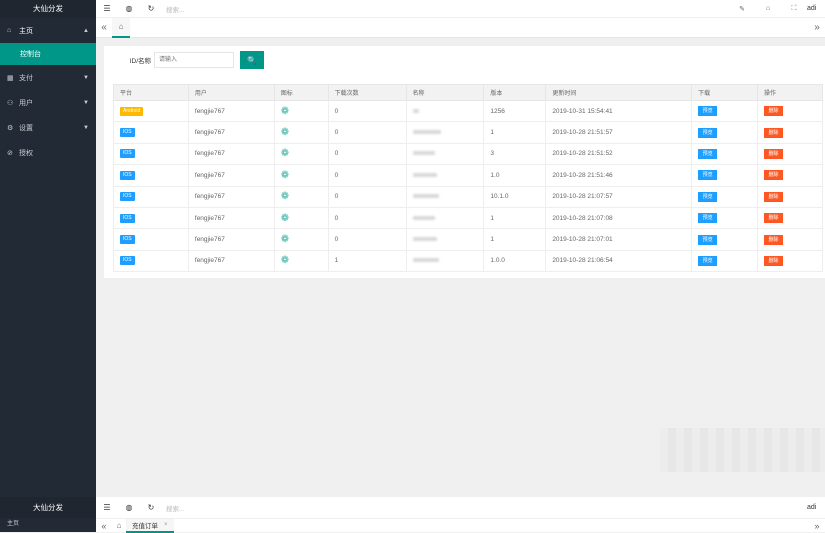 The width and height of the screenshot is (825, 533). What do you see at coordinates (816, 8) in the screenshot?
I see `user-menu: adi` at bounding box center [816, 8].